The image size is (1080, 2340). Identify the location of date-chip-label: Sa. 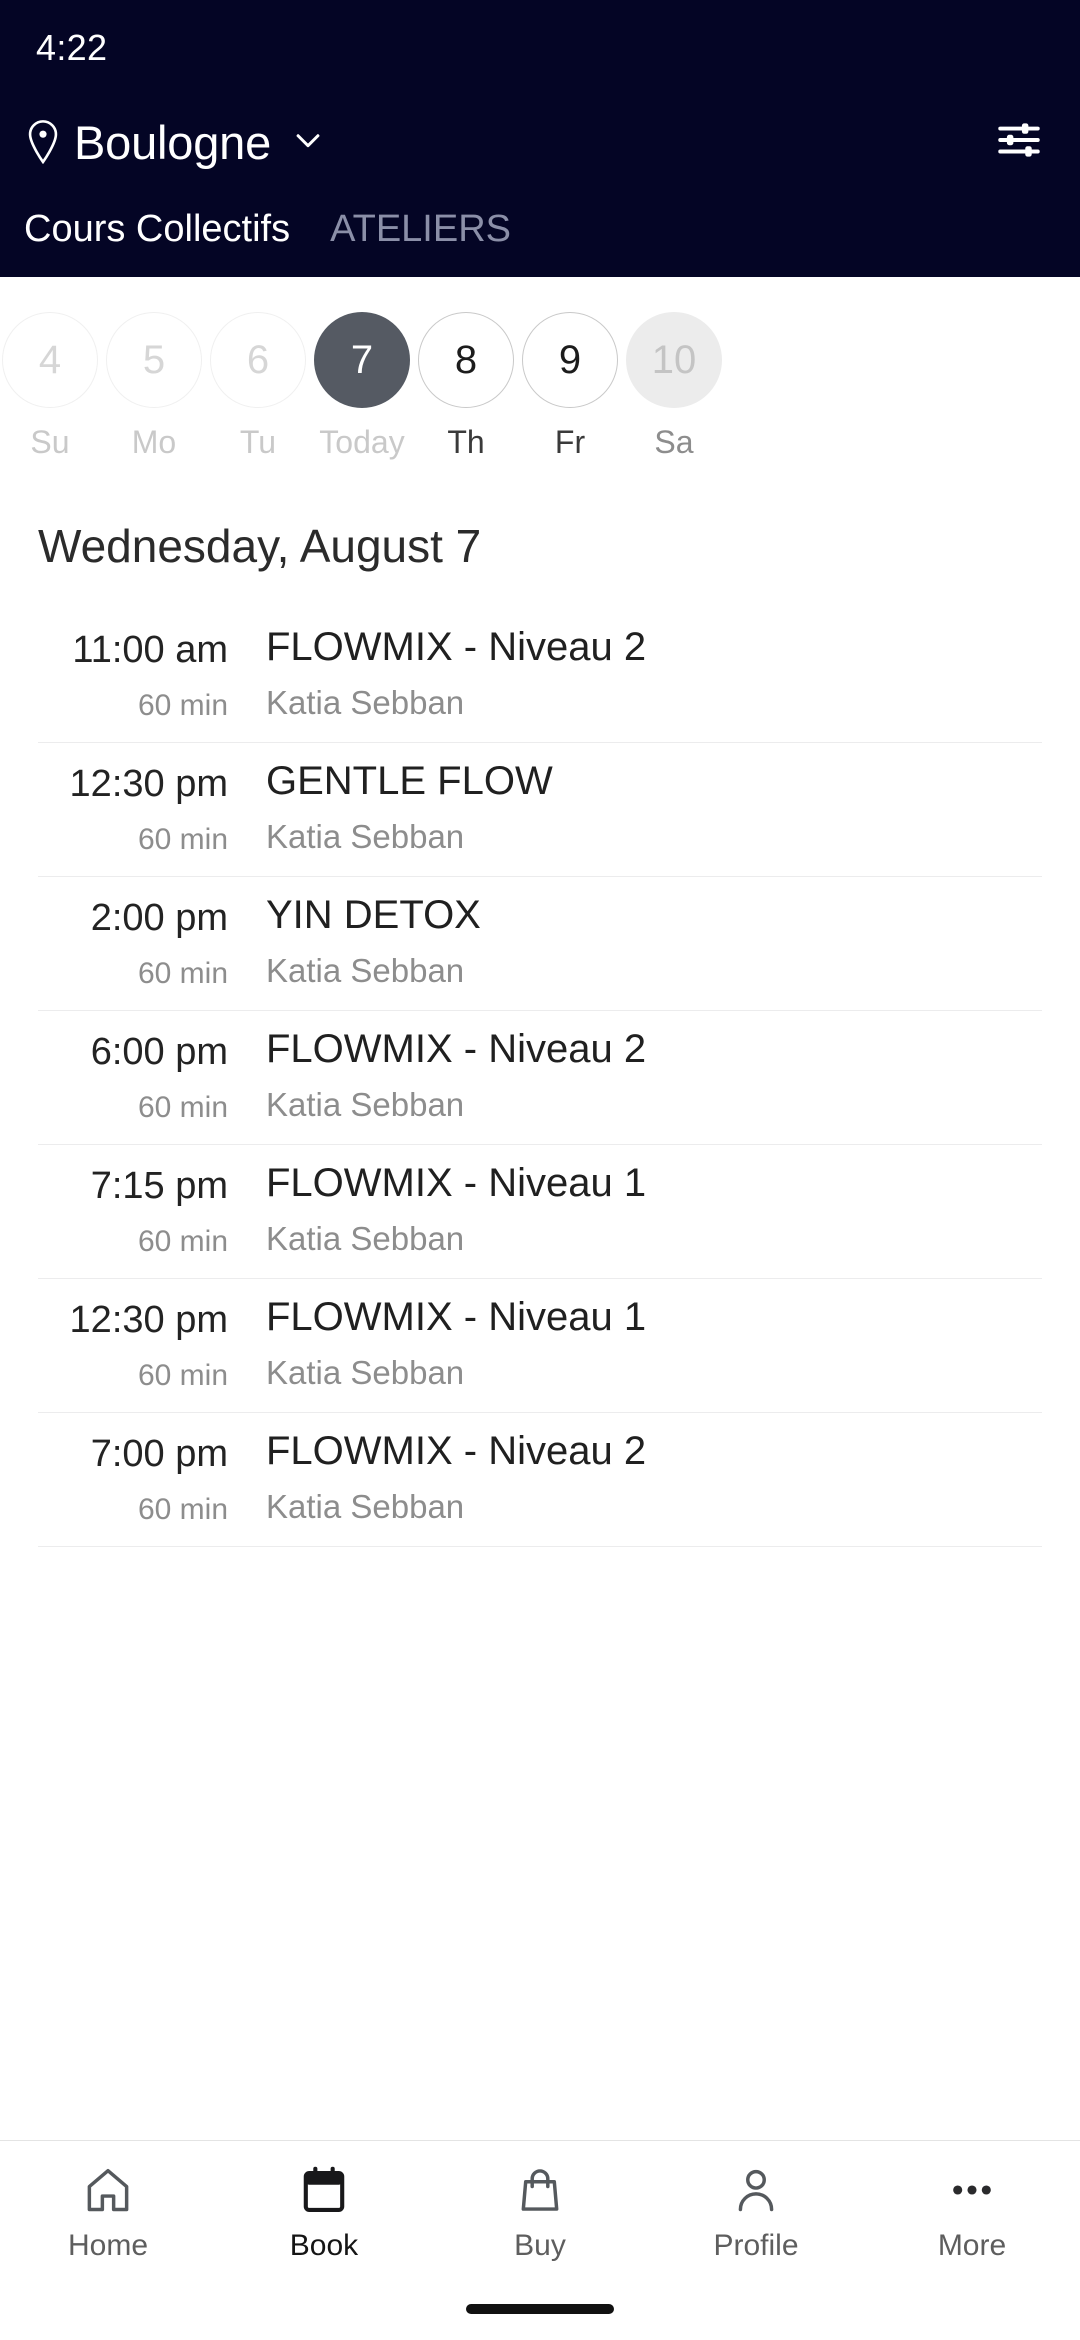
(674, 442).